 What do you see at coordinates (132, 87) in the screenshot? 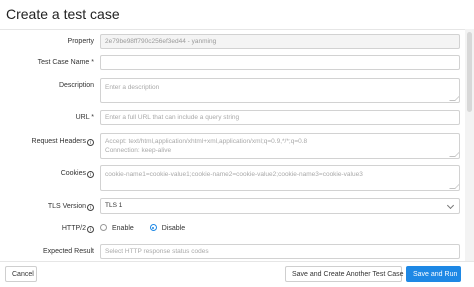
I see `description-placeholder: Enter a description` at bounding box center [132, 87].